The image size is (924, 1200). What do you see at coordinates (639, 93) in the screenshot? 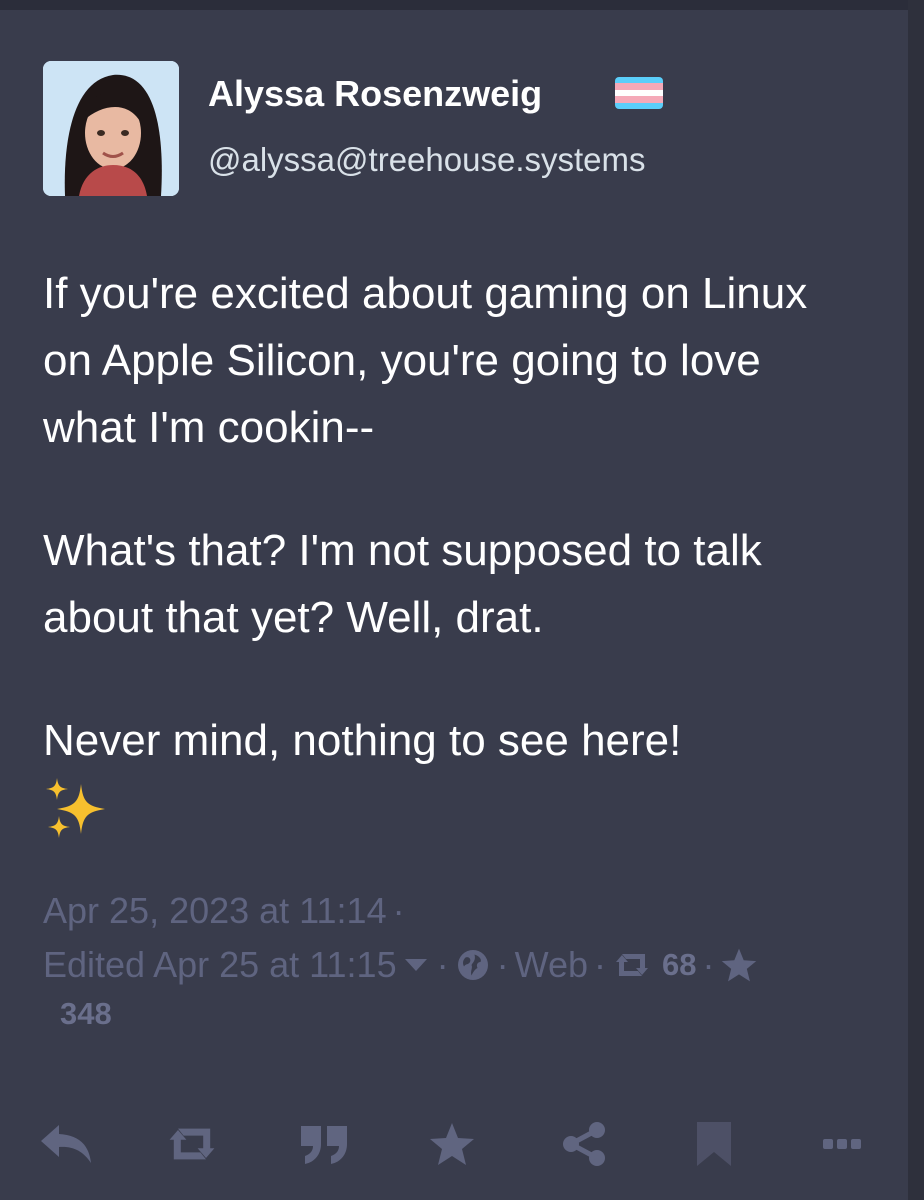
I see `trans-flag-emoji` at bounding box center [639, 93].